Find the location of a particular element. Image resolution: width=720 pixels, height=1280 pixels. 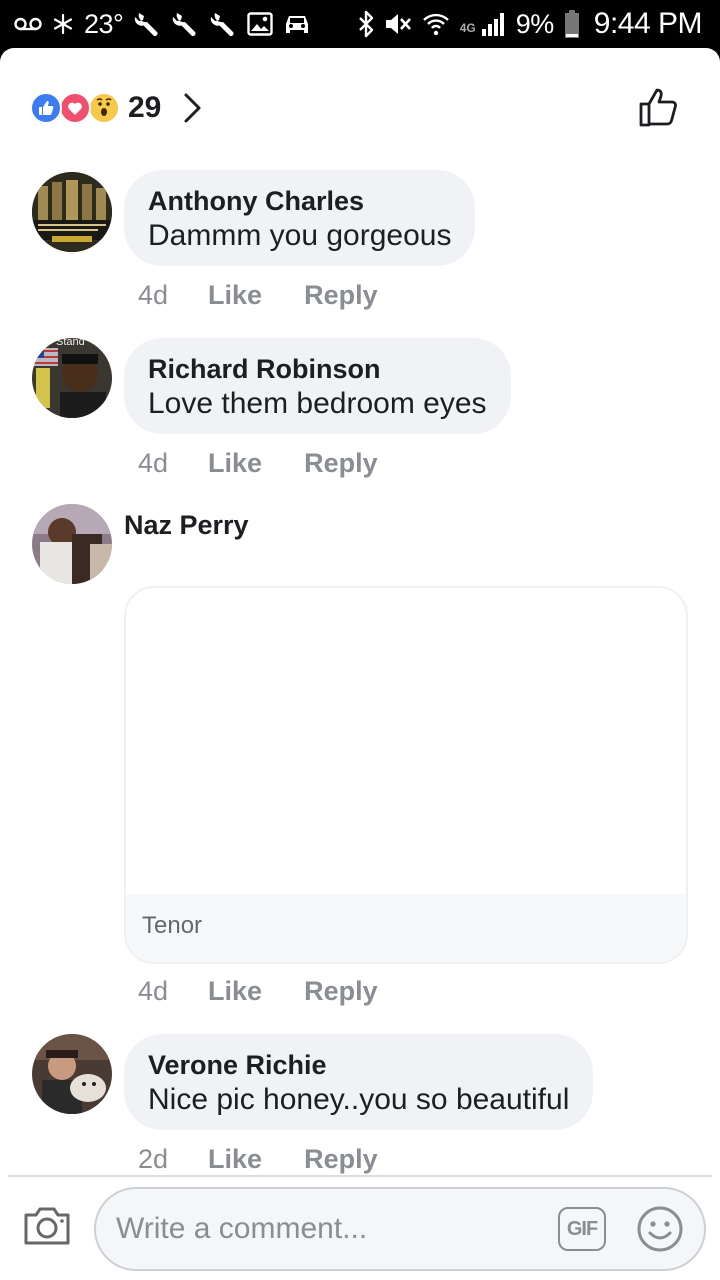

comment-actions: 2d Like Reply is located at coordinates (258, 1159).